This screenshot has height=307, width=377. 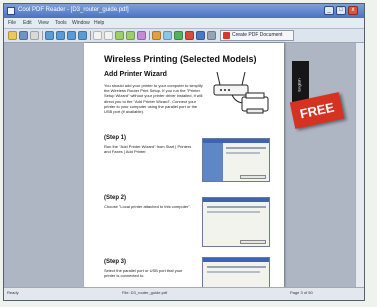 What do you see at coordinates (156, 35) in the screenshot?
I see `find-icon` at bounding box center [156, 35].